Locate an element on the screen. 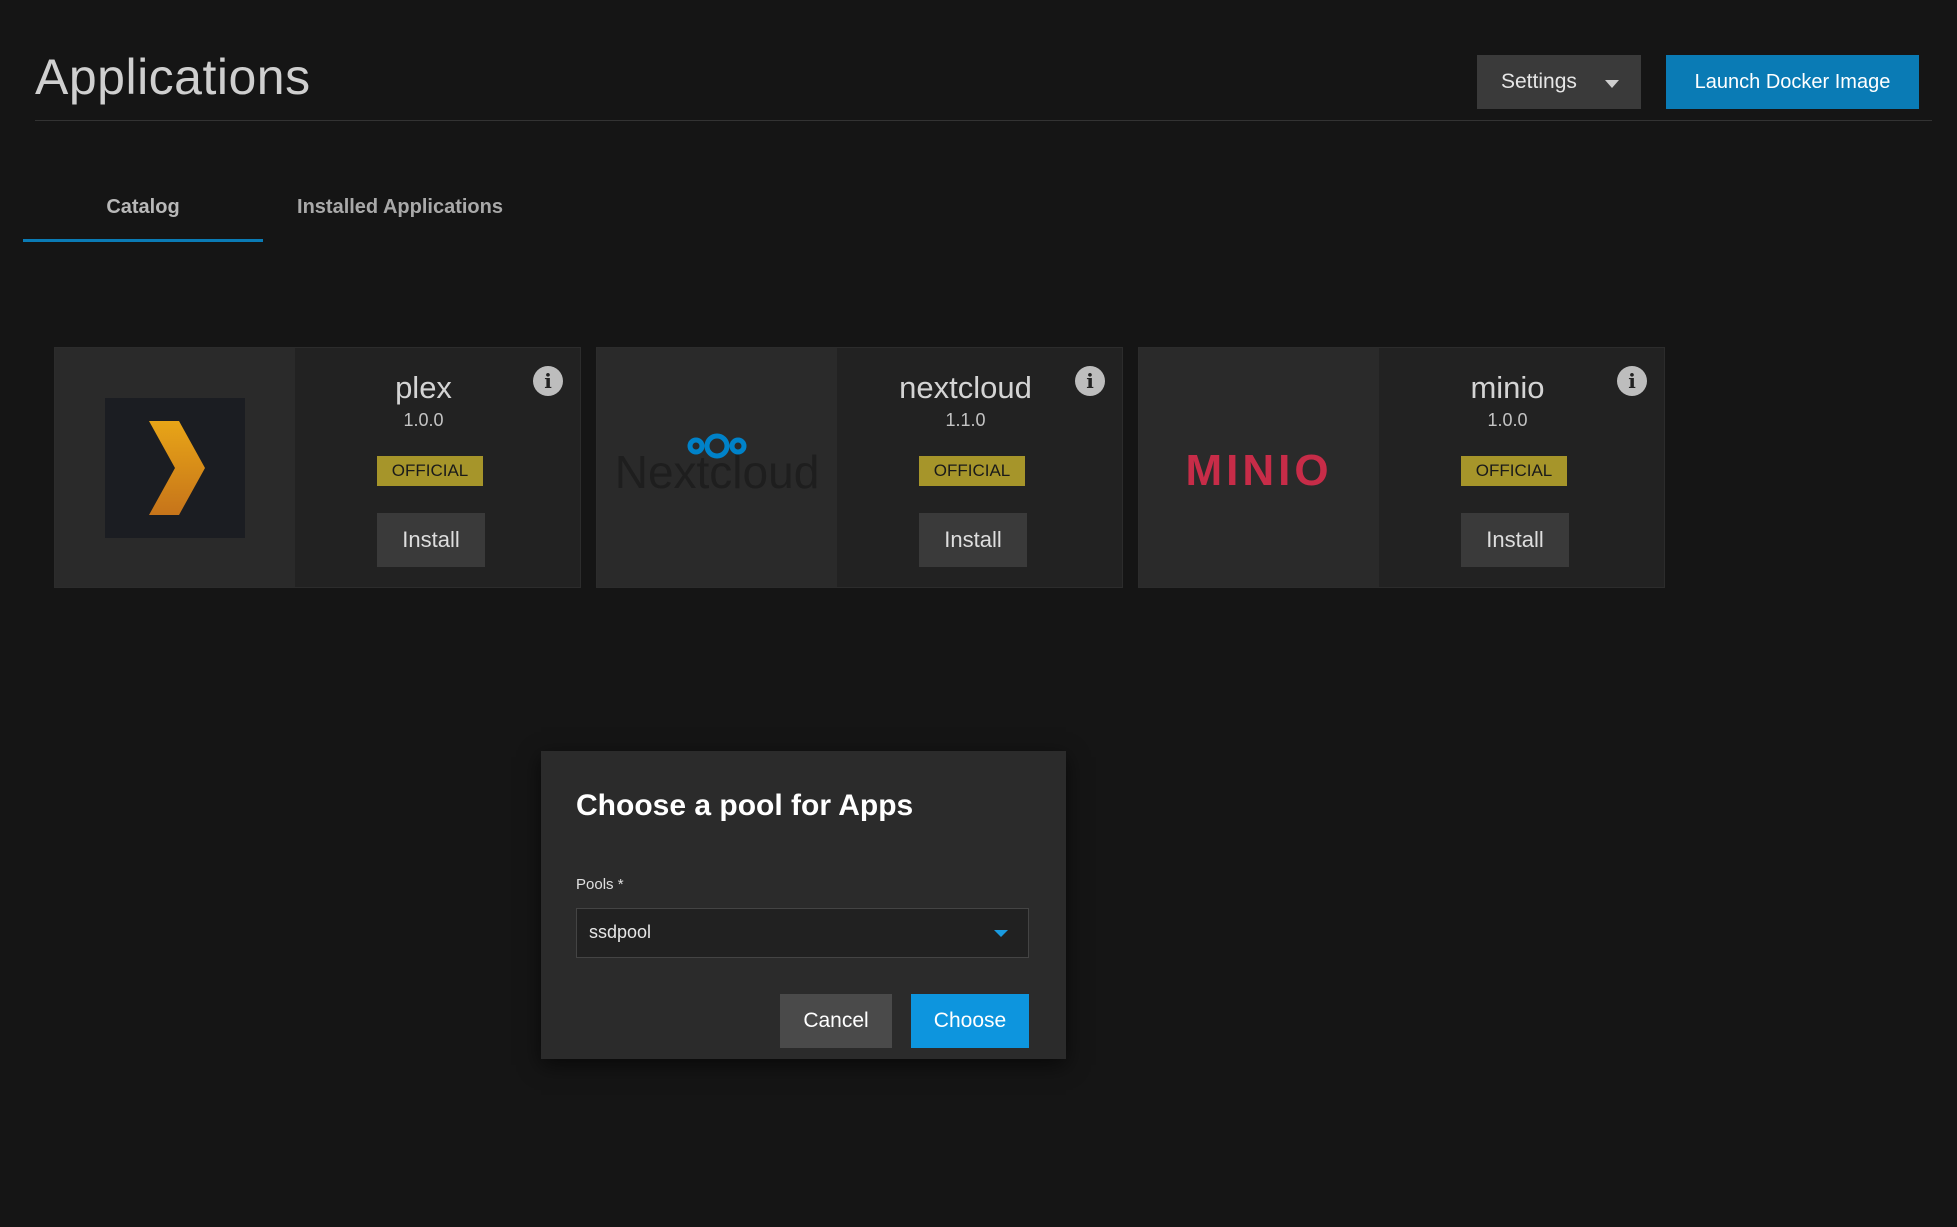  settings-button-label: Settings is located at coordinates (1539, 81).